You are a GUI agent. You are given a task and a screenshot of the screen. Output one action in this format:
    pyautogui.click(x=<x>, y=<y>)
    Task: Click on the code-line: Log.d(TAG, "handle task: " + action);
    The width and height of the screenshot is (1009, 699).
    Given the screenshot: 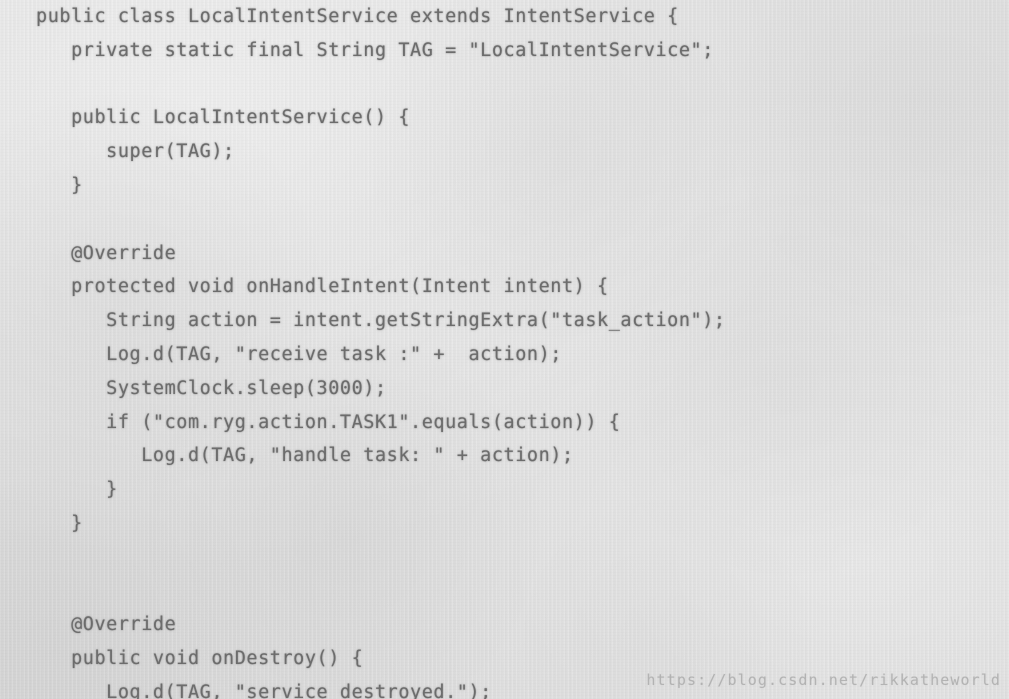 What is the action you would take?
    pyautogui.click(x=305, y=456)
    